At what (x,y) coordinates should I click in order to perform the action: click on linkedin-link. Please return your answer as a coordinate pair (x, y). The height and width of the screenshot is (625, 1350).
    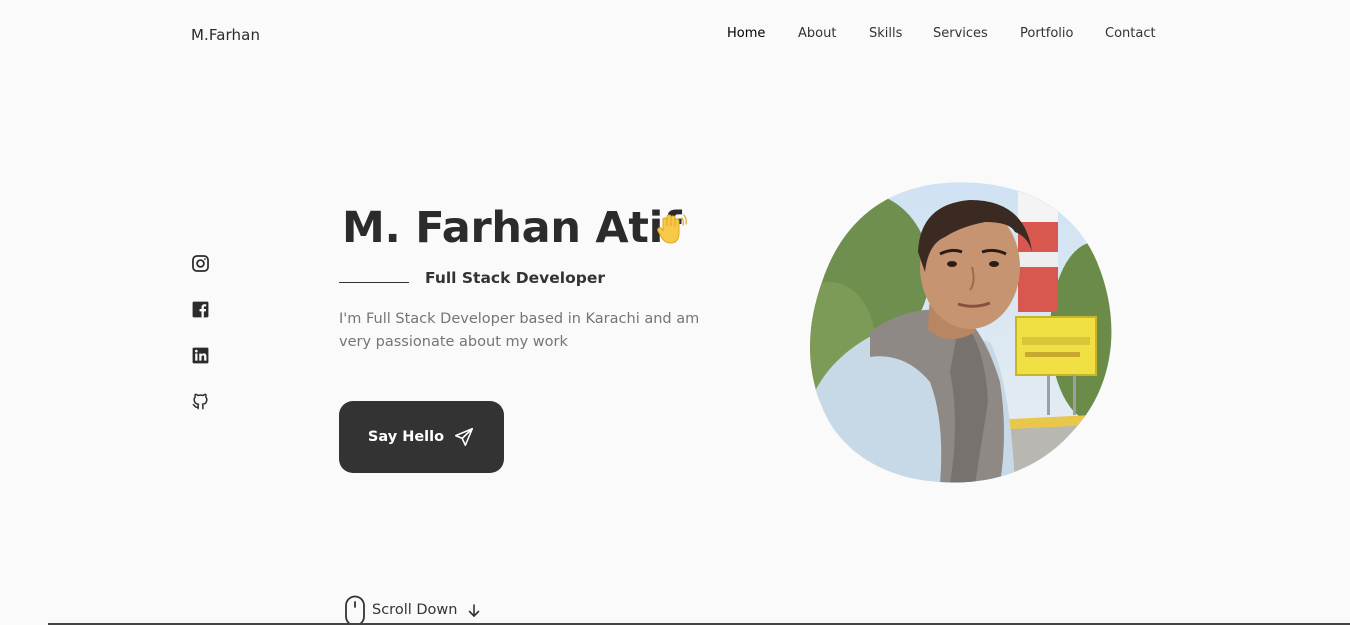
    Looking at the image, I should click on (200, 355).